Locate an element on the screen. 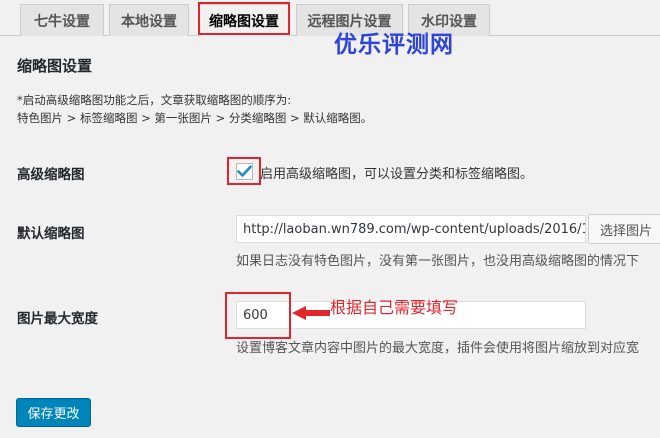 The height and width of the screenshot is (438, 660). default-thumbnail-label: 默认缩略图 is located at coordinates (51, 234).